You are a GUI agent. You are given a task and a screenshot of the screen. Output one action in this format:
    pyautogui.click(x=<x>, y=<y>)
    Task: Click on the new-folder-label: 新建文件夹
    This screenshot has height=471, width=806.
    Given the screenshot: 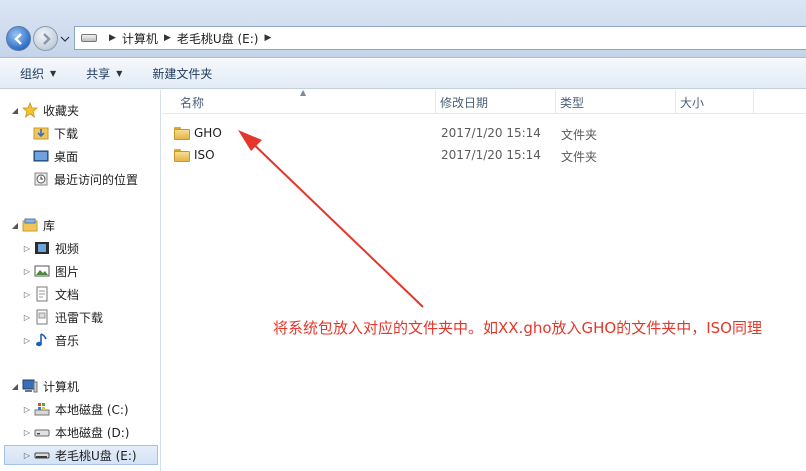 What is the action you would take?
    pyautogui.click(x=182, y=74)
    